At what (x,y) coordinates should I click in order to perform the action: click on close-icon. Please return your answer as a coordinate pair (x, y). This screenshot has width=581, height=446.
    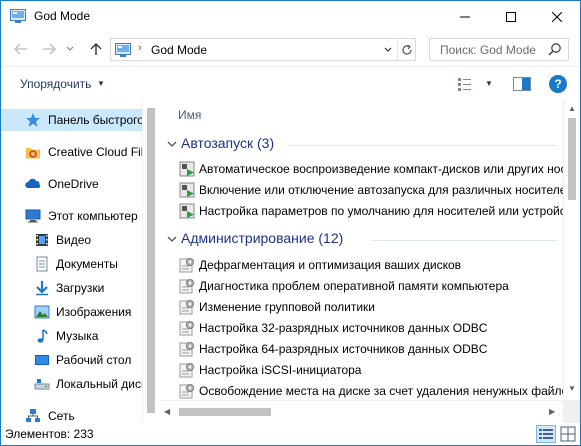
    Looking at the image, I should click on (557, 16).